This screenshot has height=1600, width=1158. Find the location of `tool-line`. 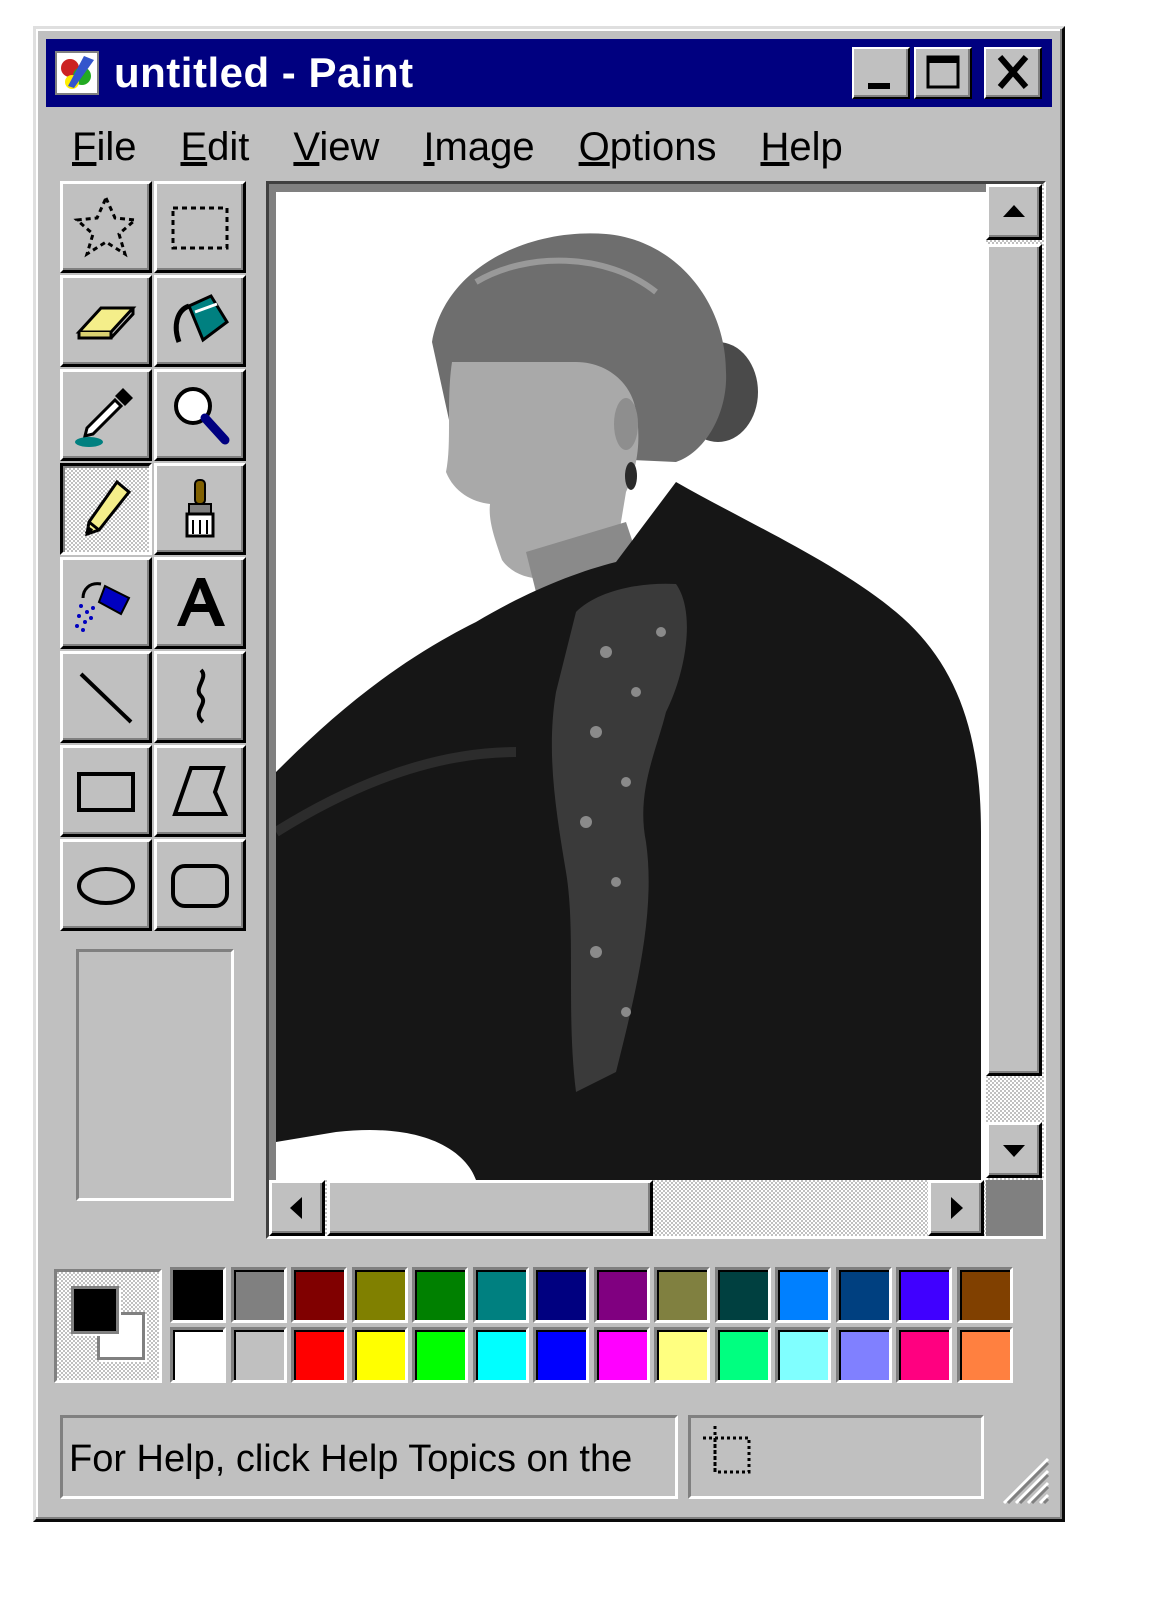

tool-line is located at coordinates (106, 697).